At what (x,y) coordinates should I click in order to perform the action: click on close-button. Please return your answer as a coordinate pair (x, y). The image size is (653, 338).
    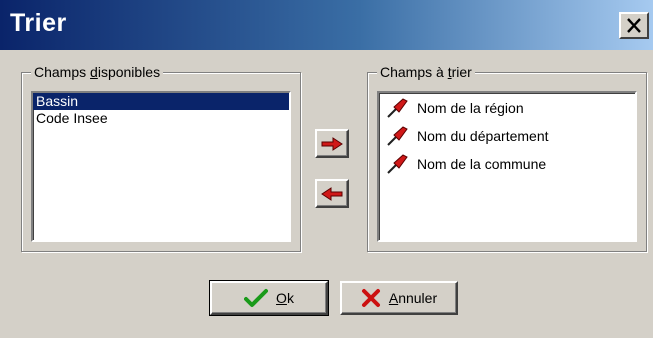
    Looking at the image, I should click on (634, 25).